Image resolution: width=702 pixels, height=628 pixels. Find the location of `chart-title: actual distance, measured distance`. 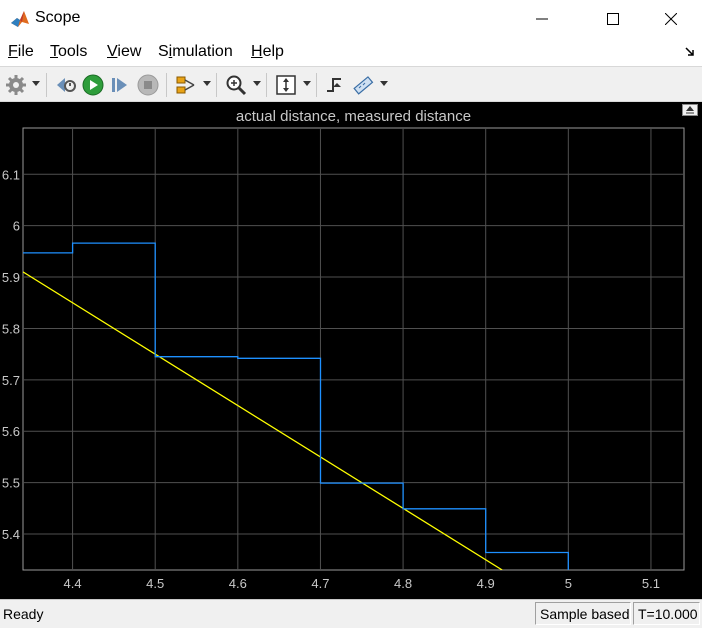

chart-title: actual distance, measured distance is located at coordinates (353, 116).